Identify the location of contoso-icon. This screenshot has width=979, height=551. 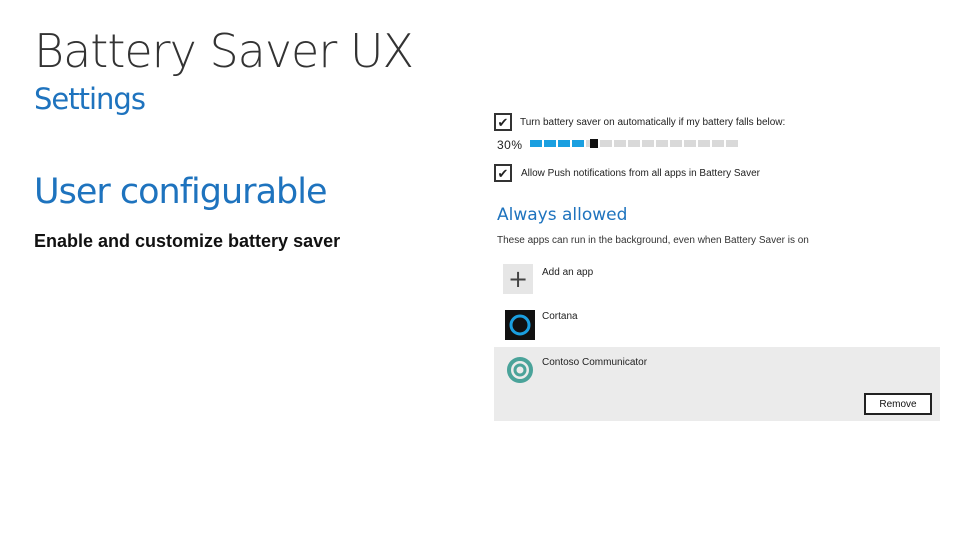
(520, 370).